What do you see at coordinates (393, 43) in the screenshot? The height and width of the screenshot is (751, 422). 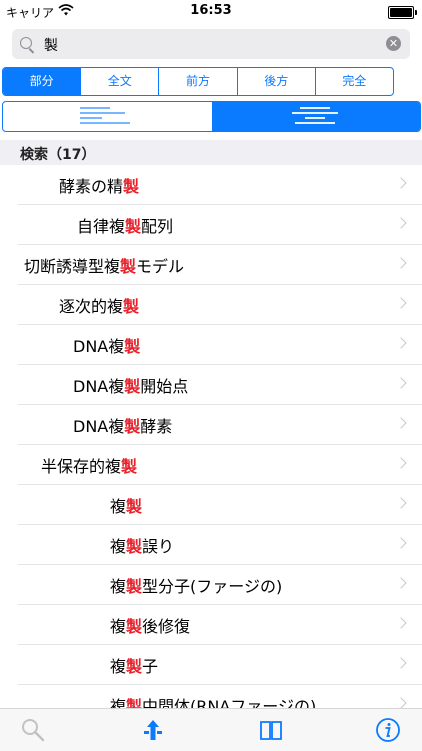 I see `clear-icon: ✕` at bounding box center [393, 43].